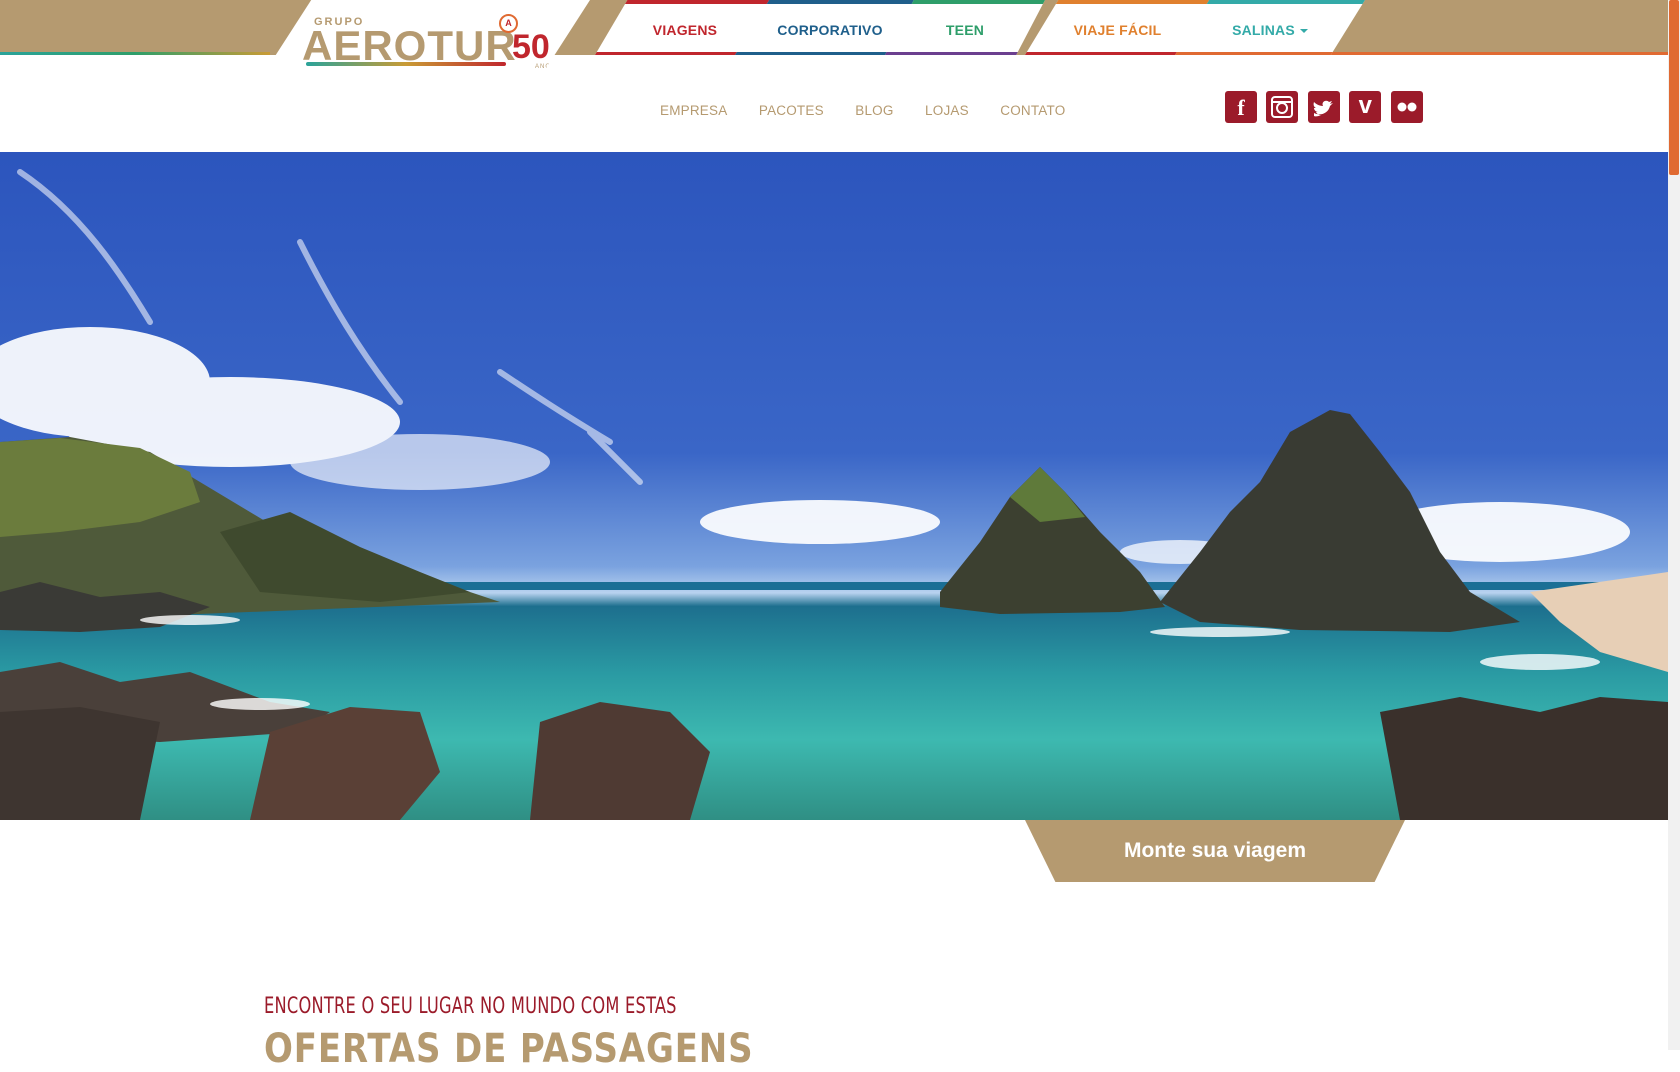 This screenshot has width=1680, height=1072. What do you see at coordinates (965, 30) in the screenshot?
I see `tab-label: TEEN` at bounding box center [965, 30].